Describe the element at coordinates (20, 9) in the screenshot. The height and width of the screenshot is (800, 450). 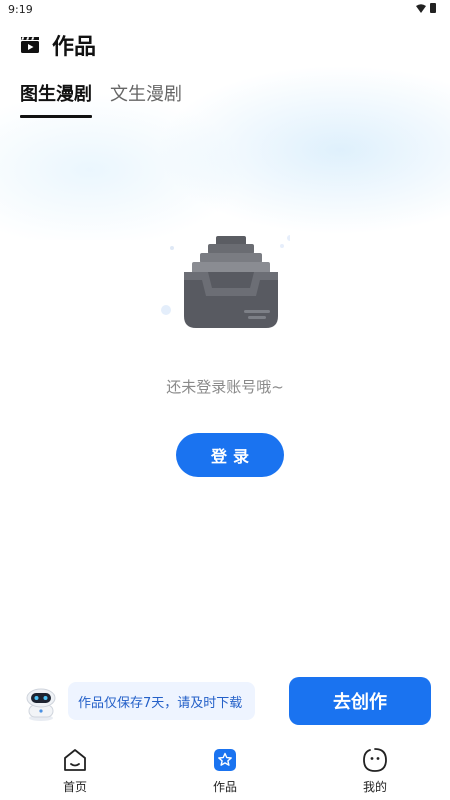
I see `status-time: 9:19` at that location.